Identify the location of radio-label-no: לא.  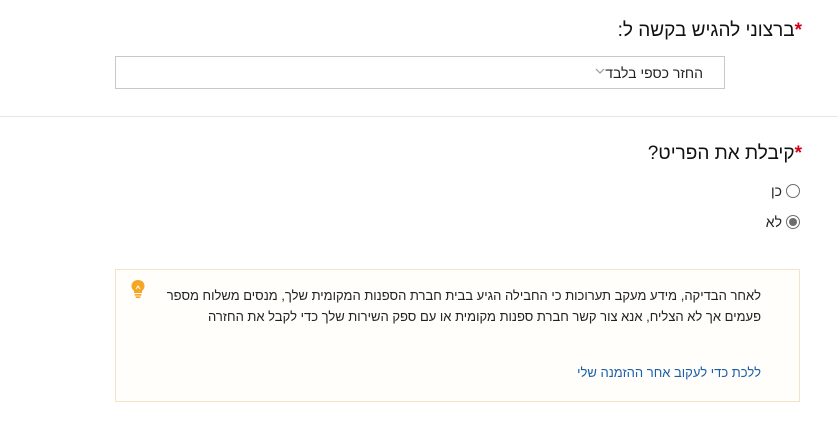
(773, 222).